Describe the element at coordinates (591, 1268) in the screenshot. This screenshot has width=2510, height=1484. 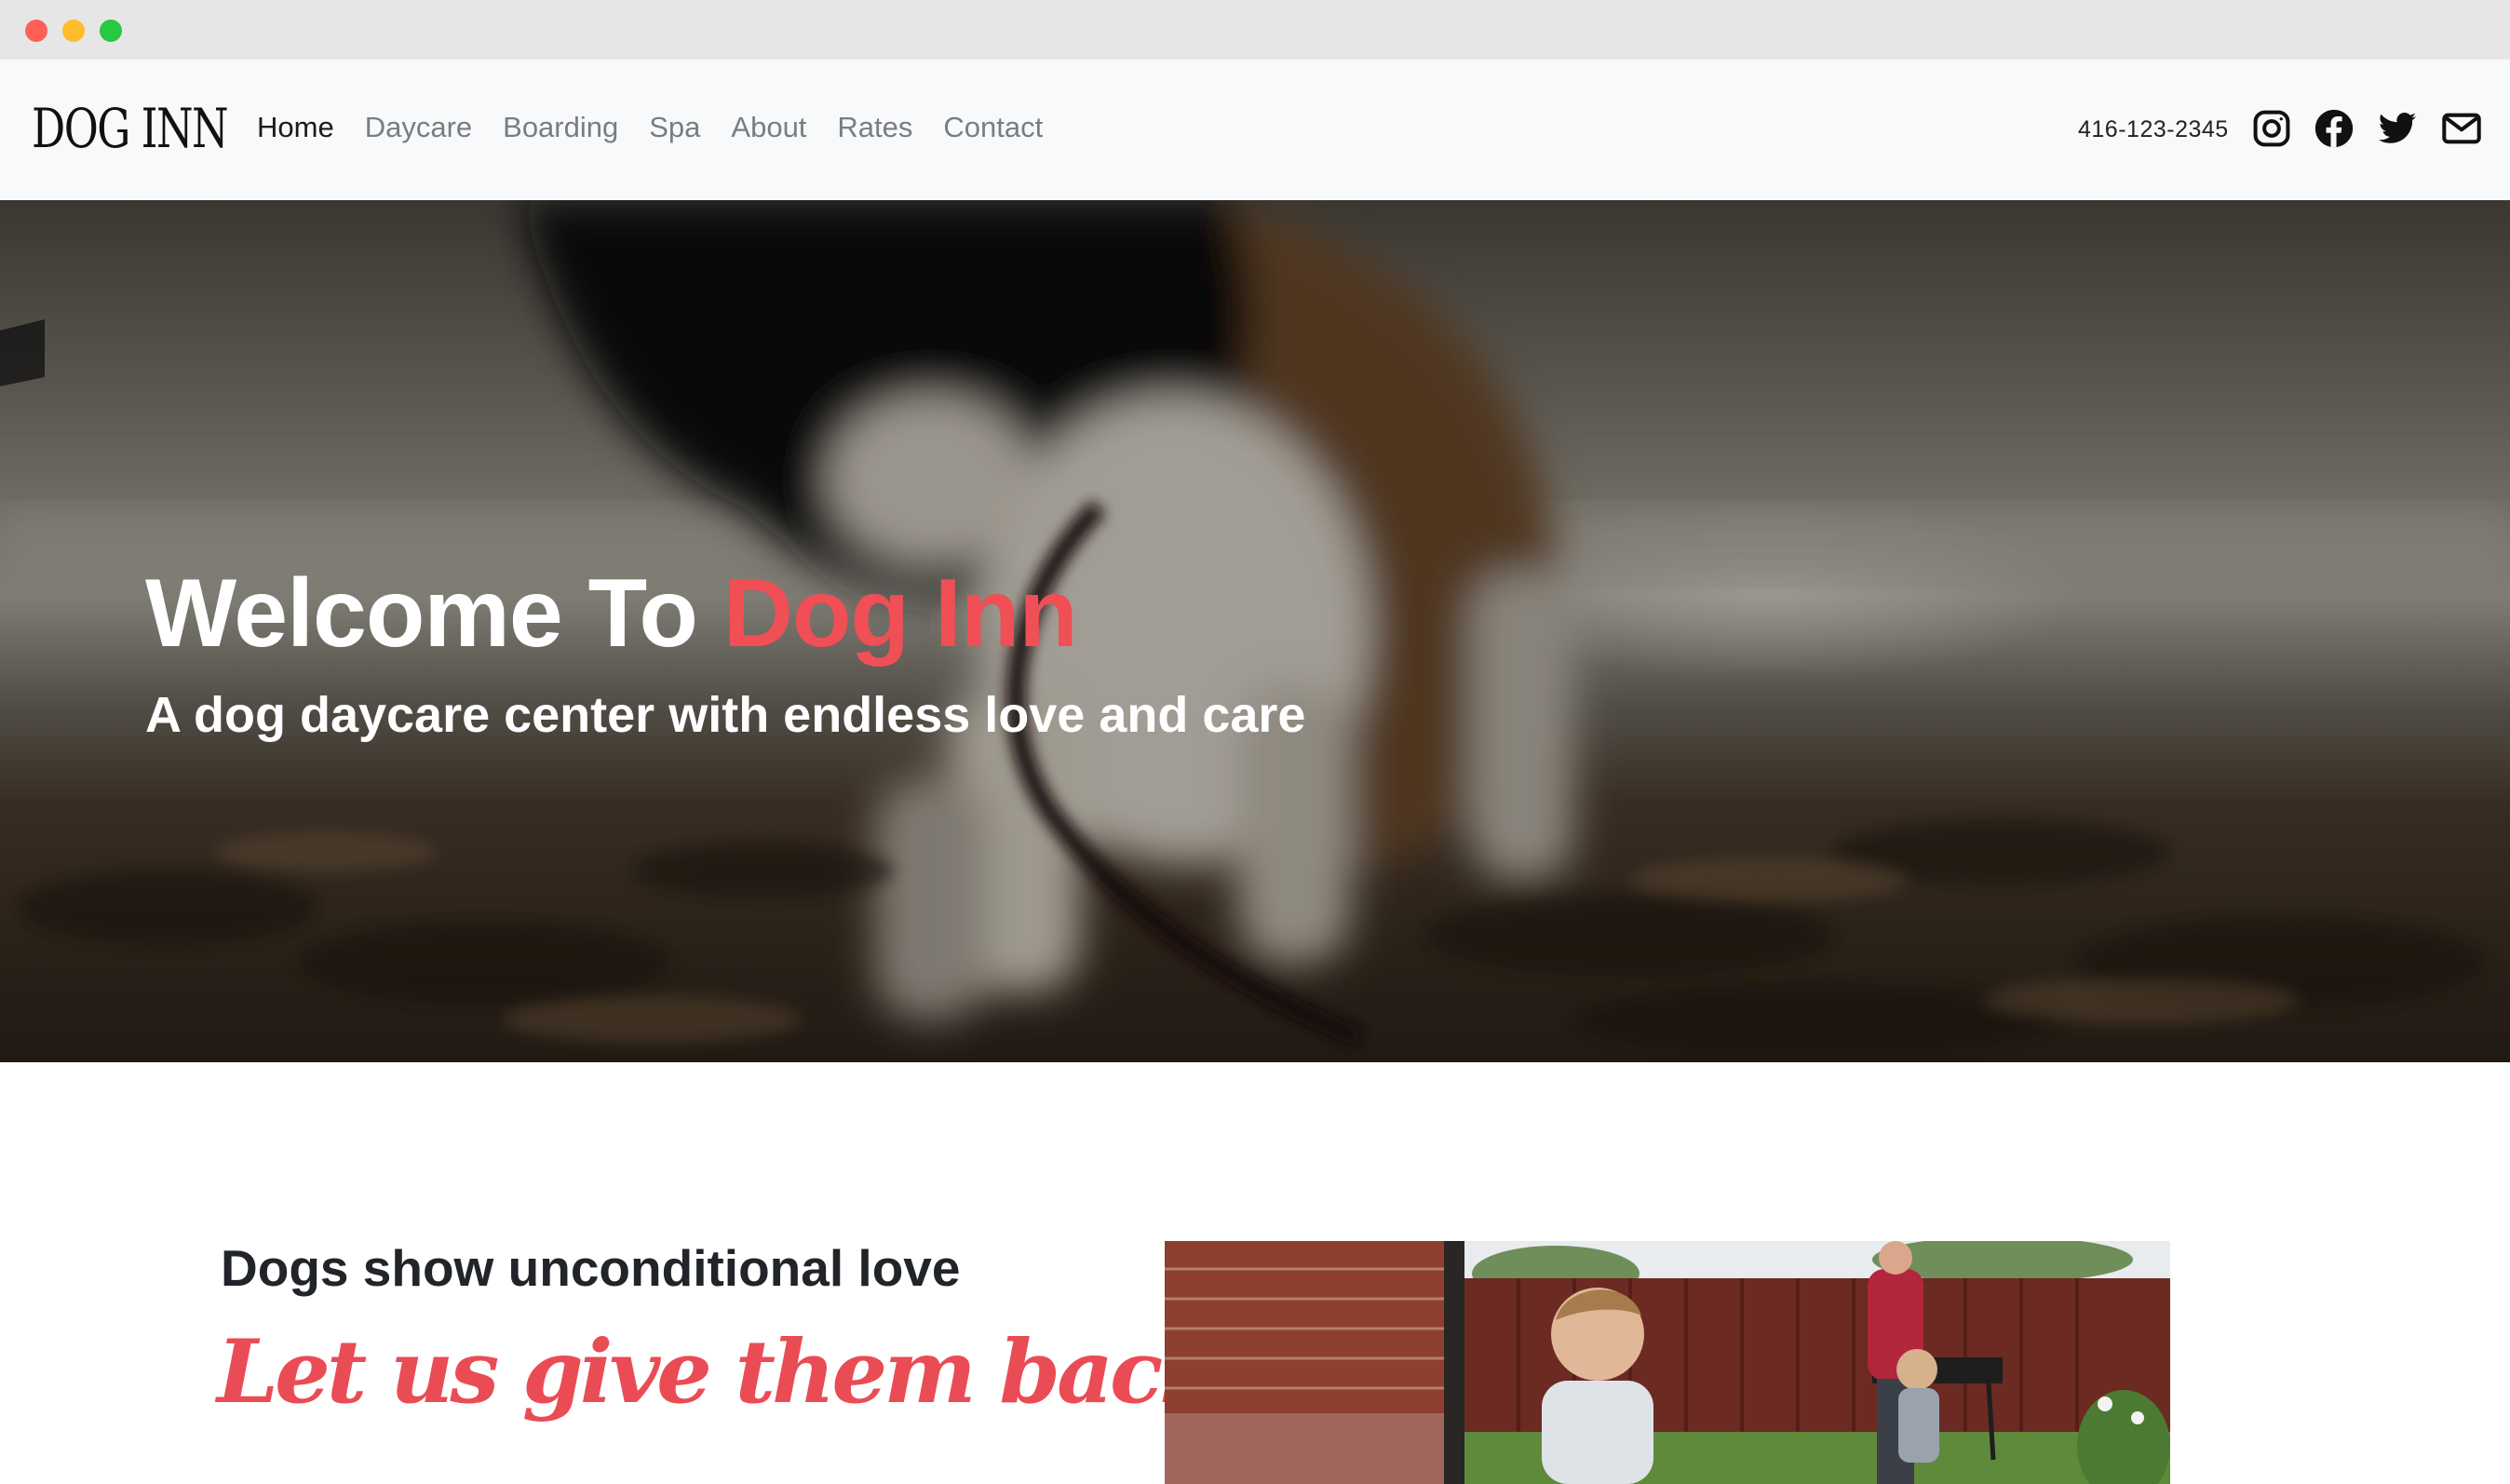
I see `intro-lead: Dogs show unconditional love` at that location.